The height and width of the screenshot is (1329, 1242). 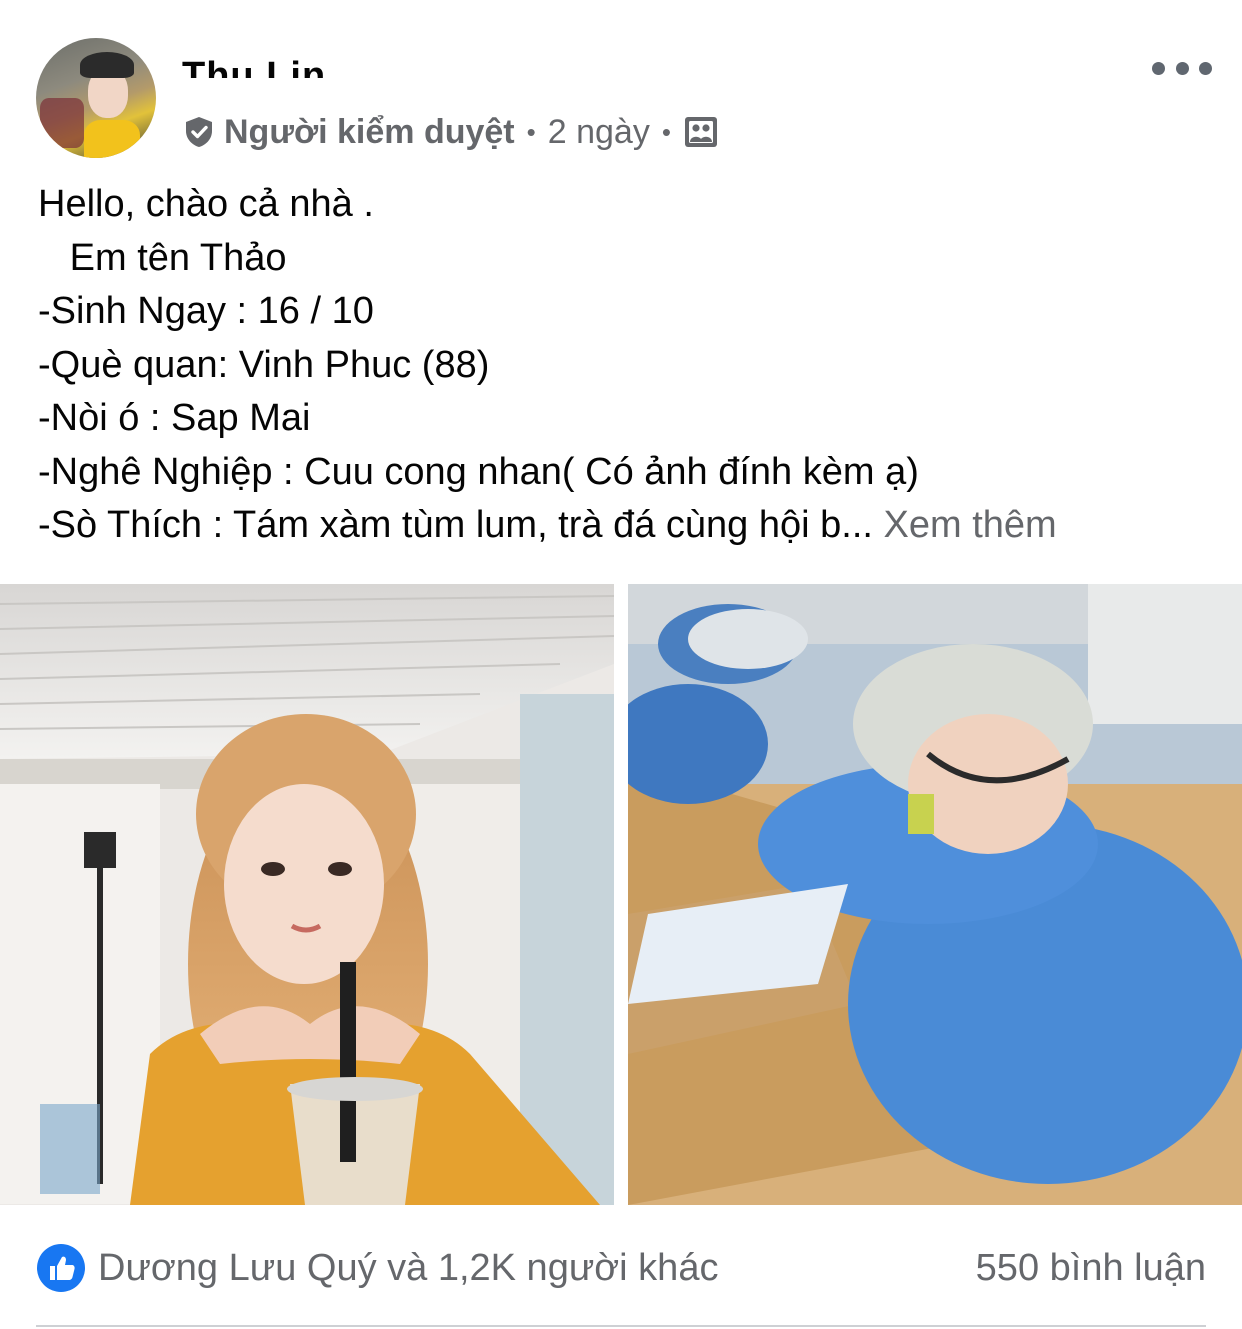 I want to click on author-avatar, so click(x=96, y=98).